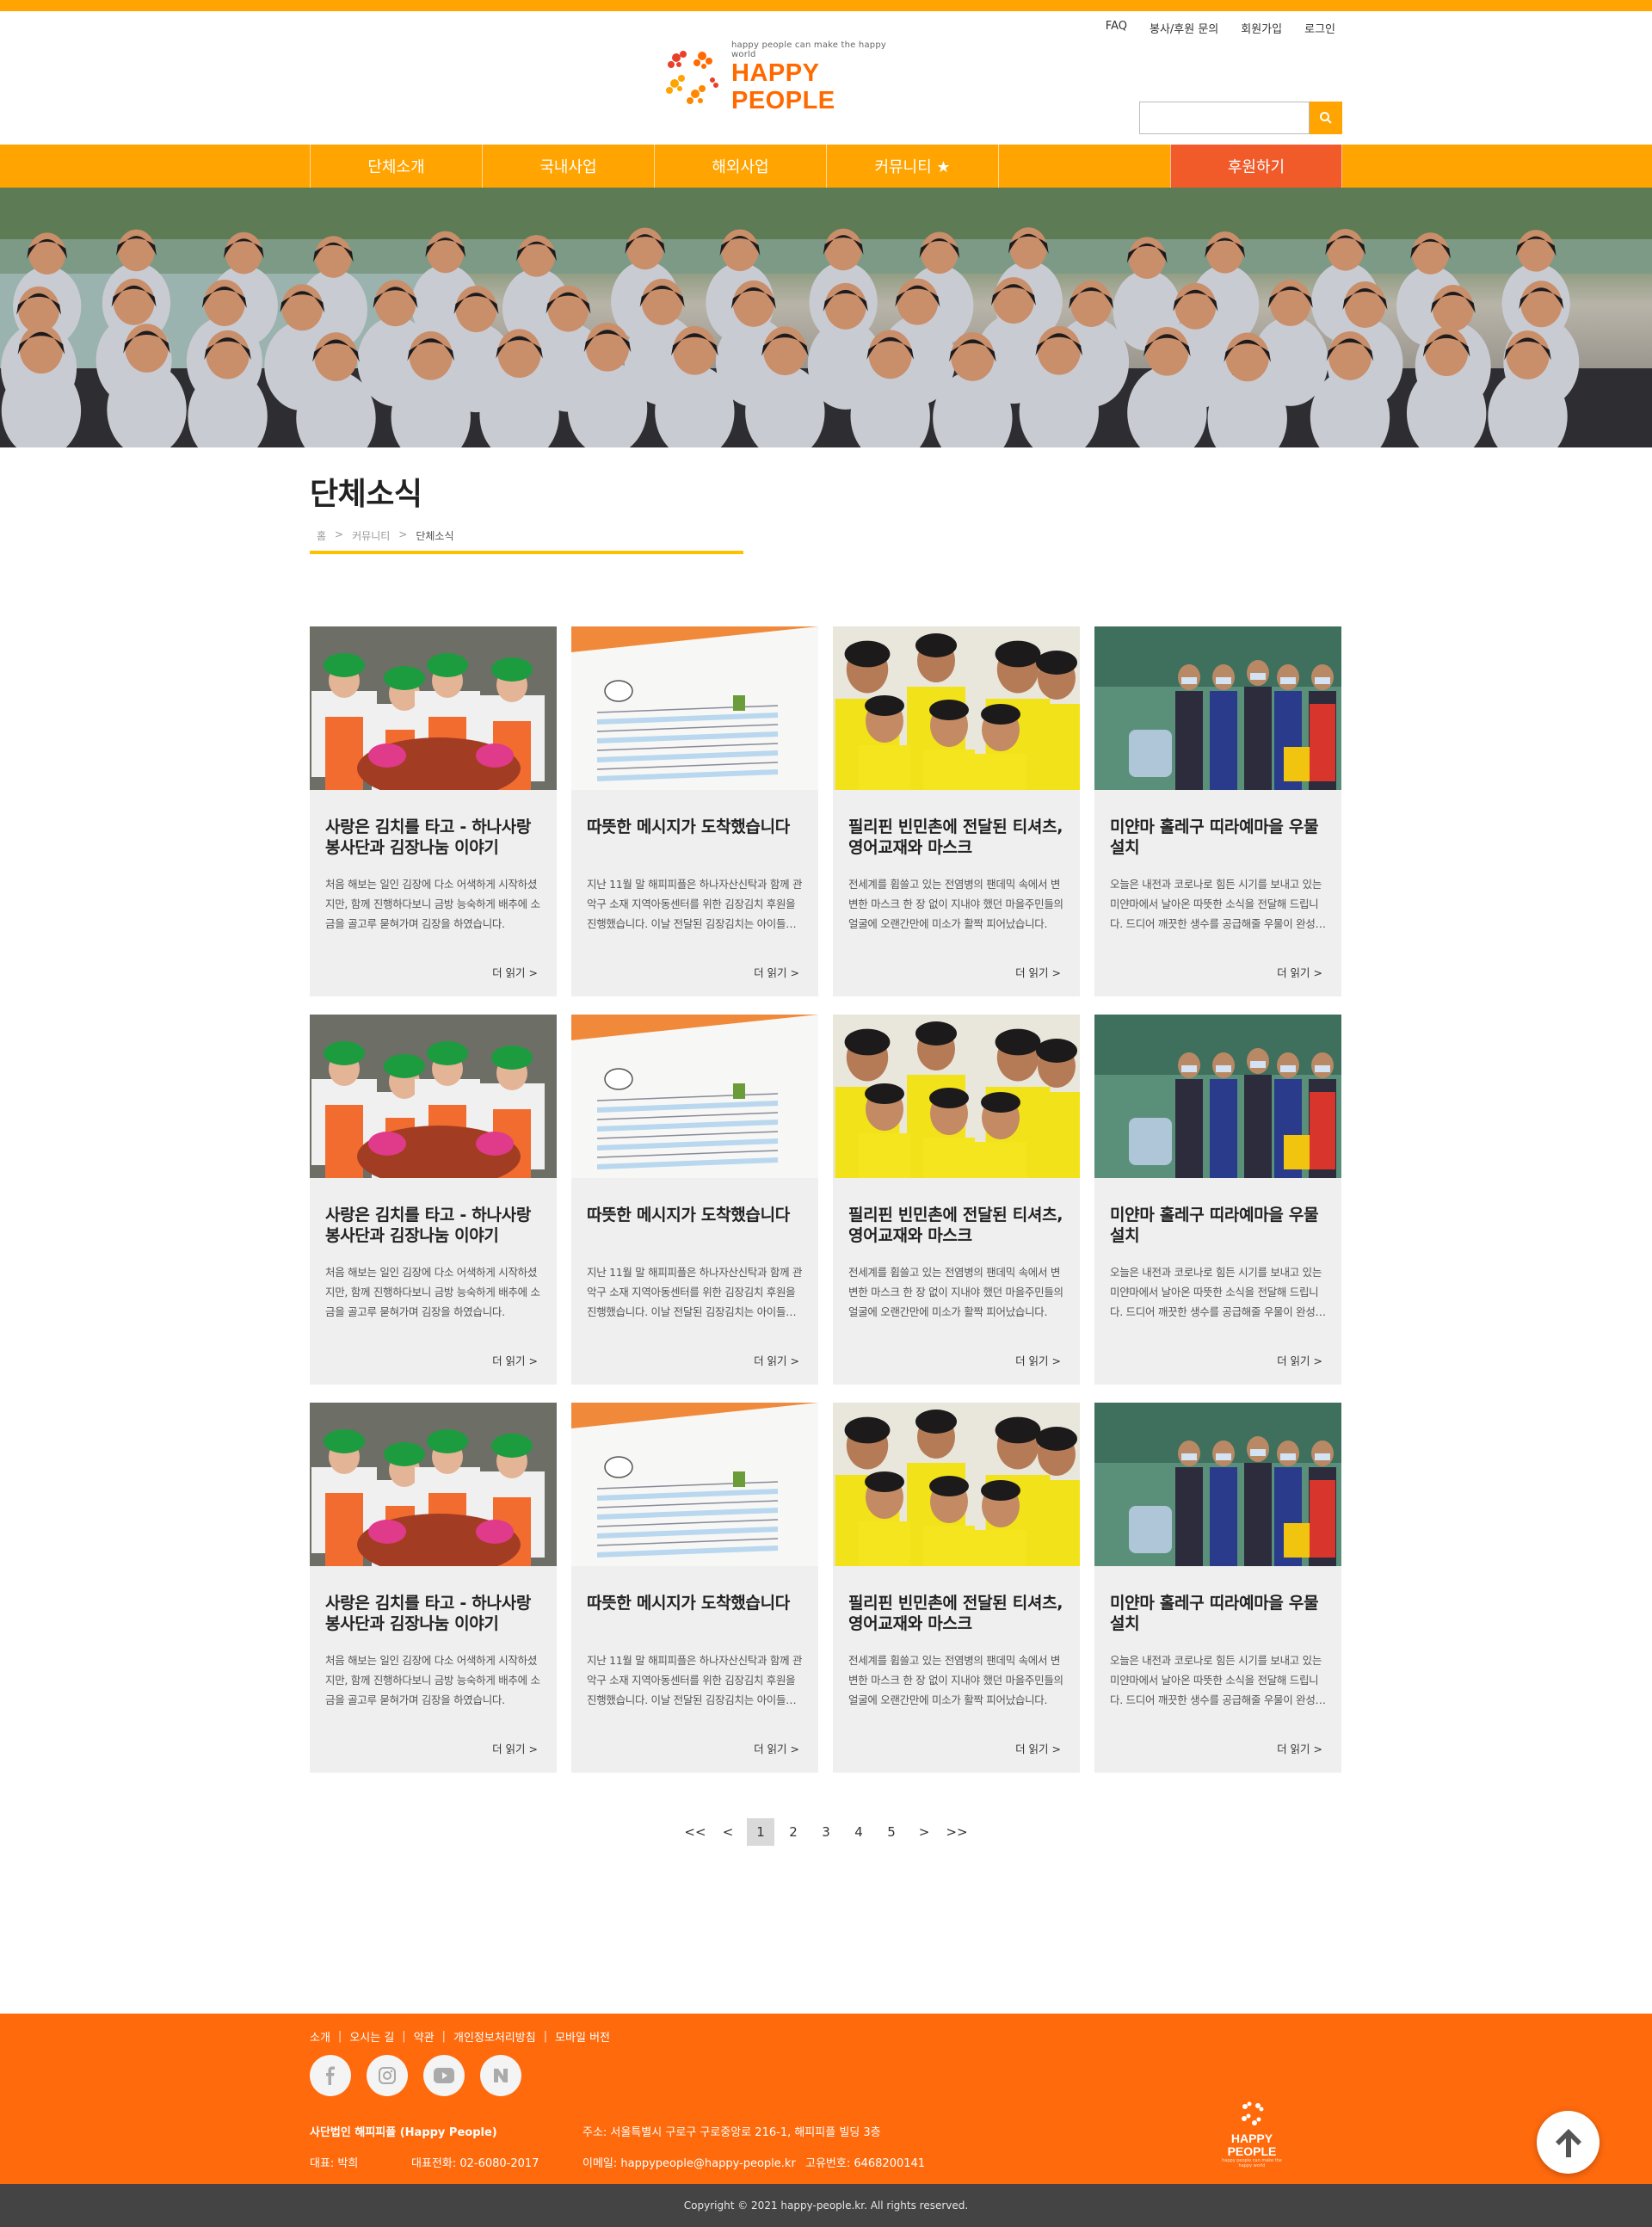 Image resolution: width=1652 pixels, height=2227 pixels. What do you see at coordinates (793, 1832) in the screenshot?
I see `page-2-button: 2` at bounding box center [793, 1832].